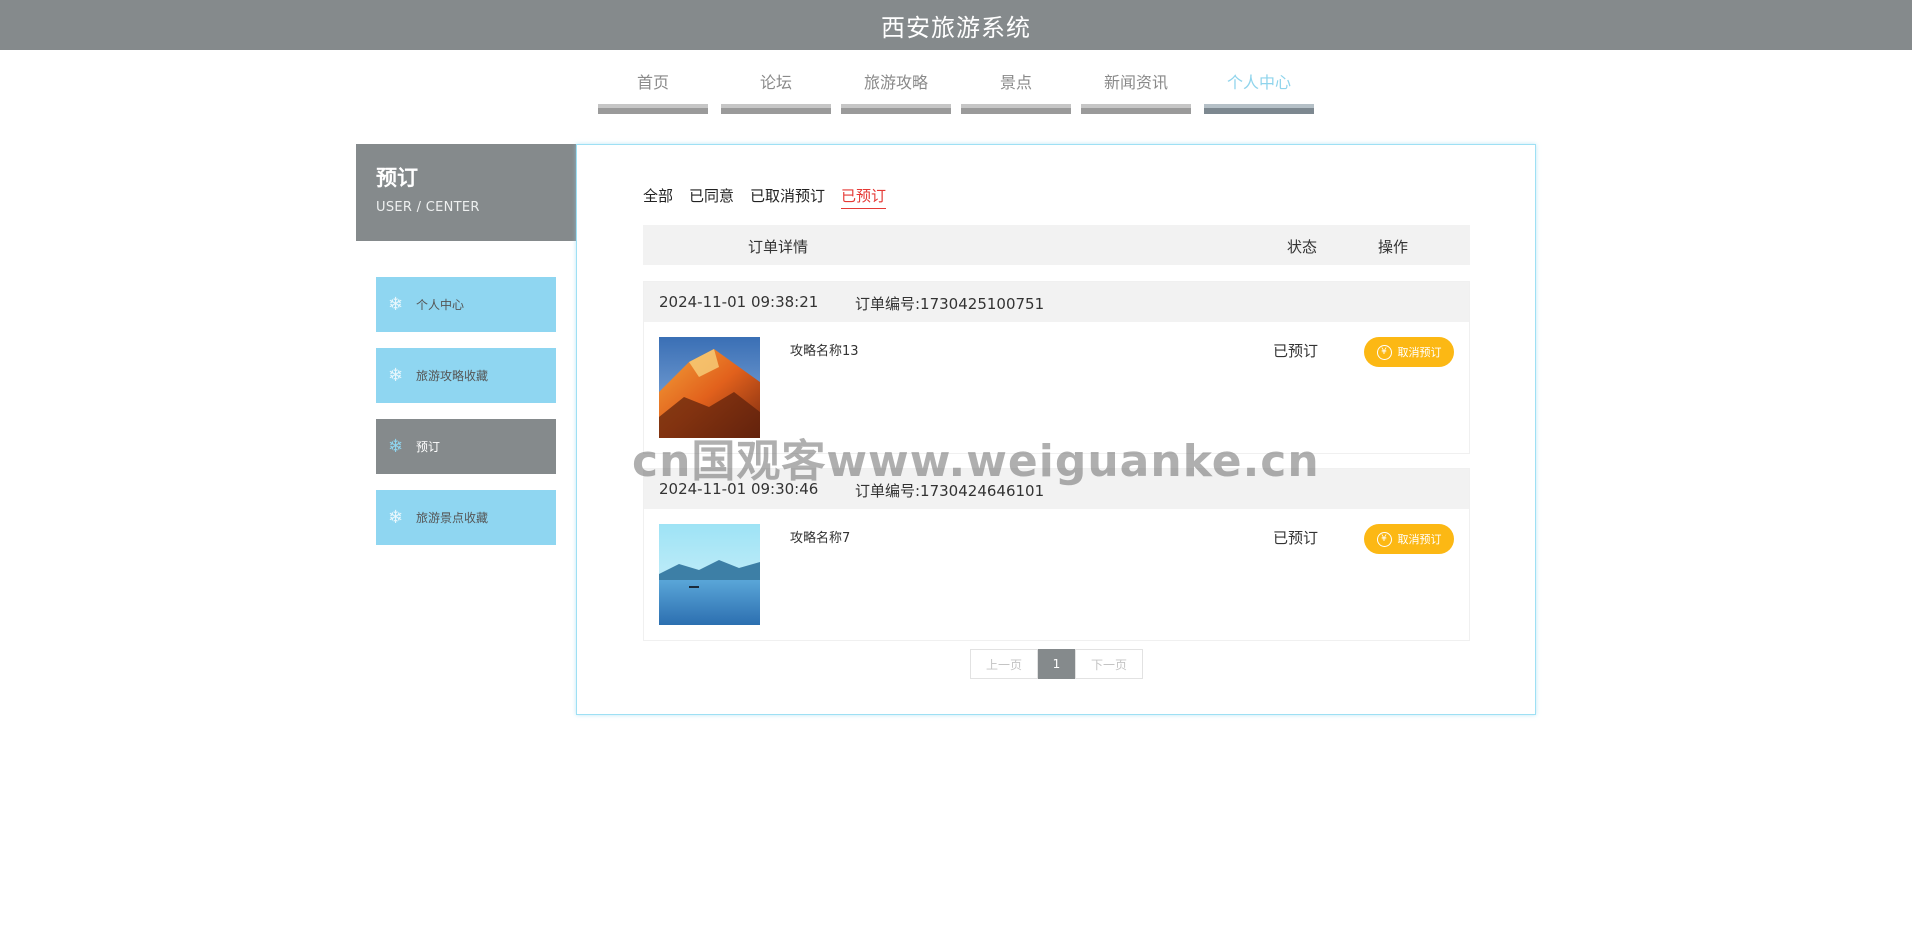 This screenshot has height=928, width=1912. Describe the element at coordinates (956, 27) in the screenshot. I see `site-title: 西安旅游系统` at that location.